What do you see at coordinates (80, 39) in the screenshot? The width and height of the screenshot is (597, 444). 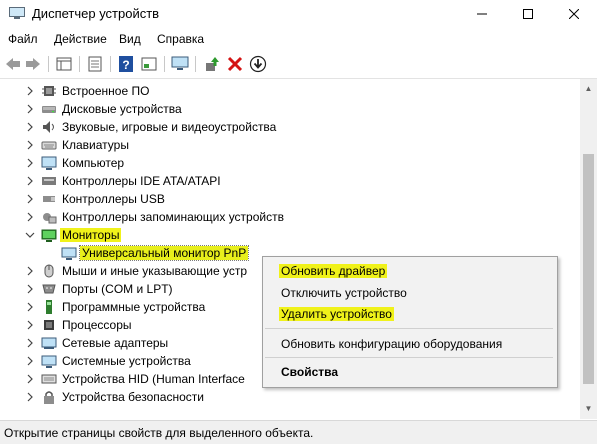 I see `menu-action: Действие` at bounding box center [80, 39].